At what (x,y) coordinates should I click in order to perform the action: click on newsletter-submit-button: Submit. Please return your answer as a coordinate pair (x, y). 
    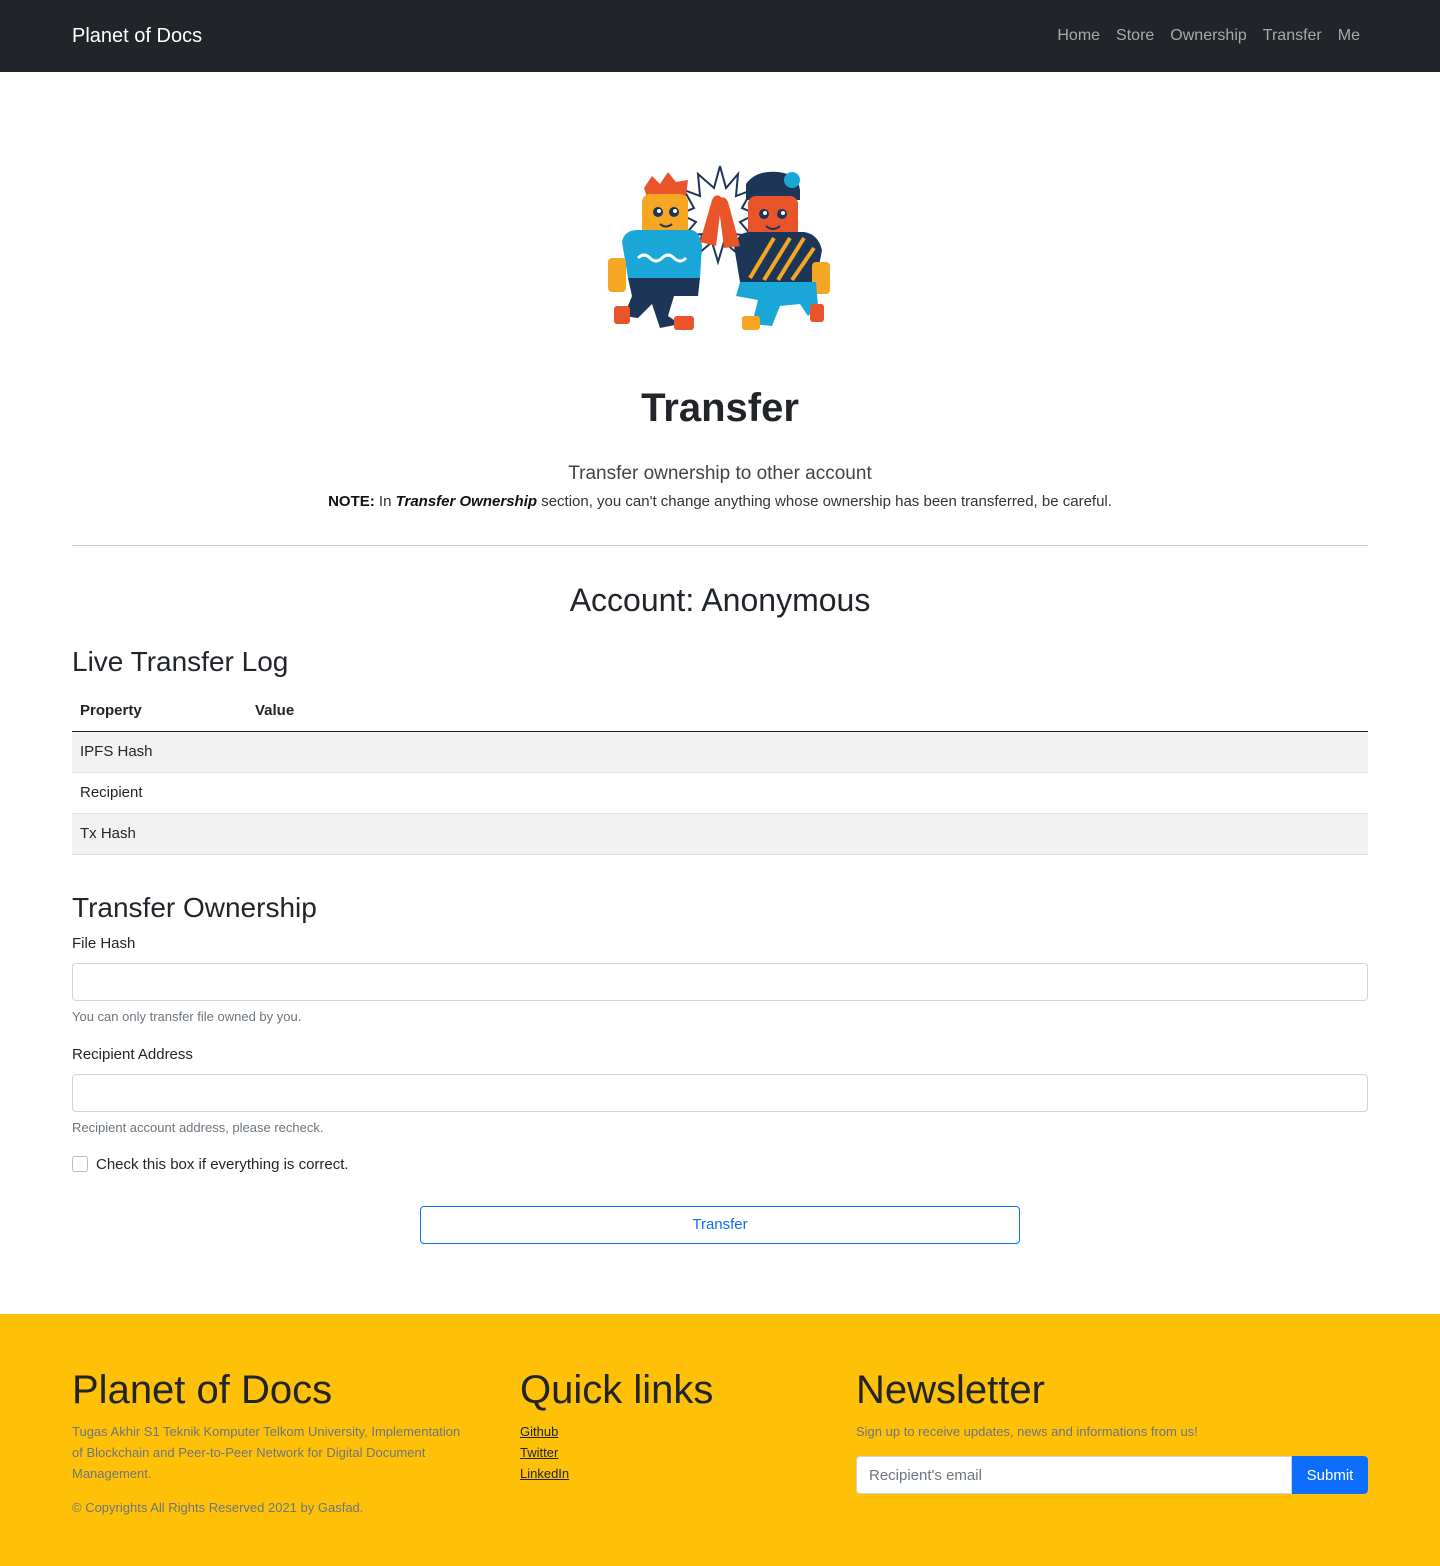
    Looking at the image, I should click on (1330, 1475).